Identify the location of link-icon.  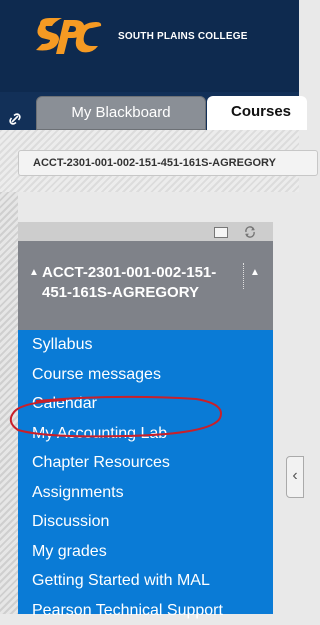
(15, 119).